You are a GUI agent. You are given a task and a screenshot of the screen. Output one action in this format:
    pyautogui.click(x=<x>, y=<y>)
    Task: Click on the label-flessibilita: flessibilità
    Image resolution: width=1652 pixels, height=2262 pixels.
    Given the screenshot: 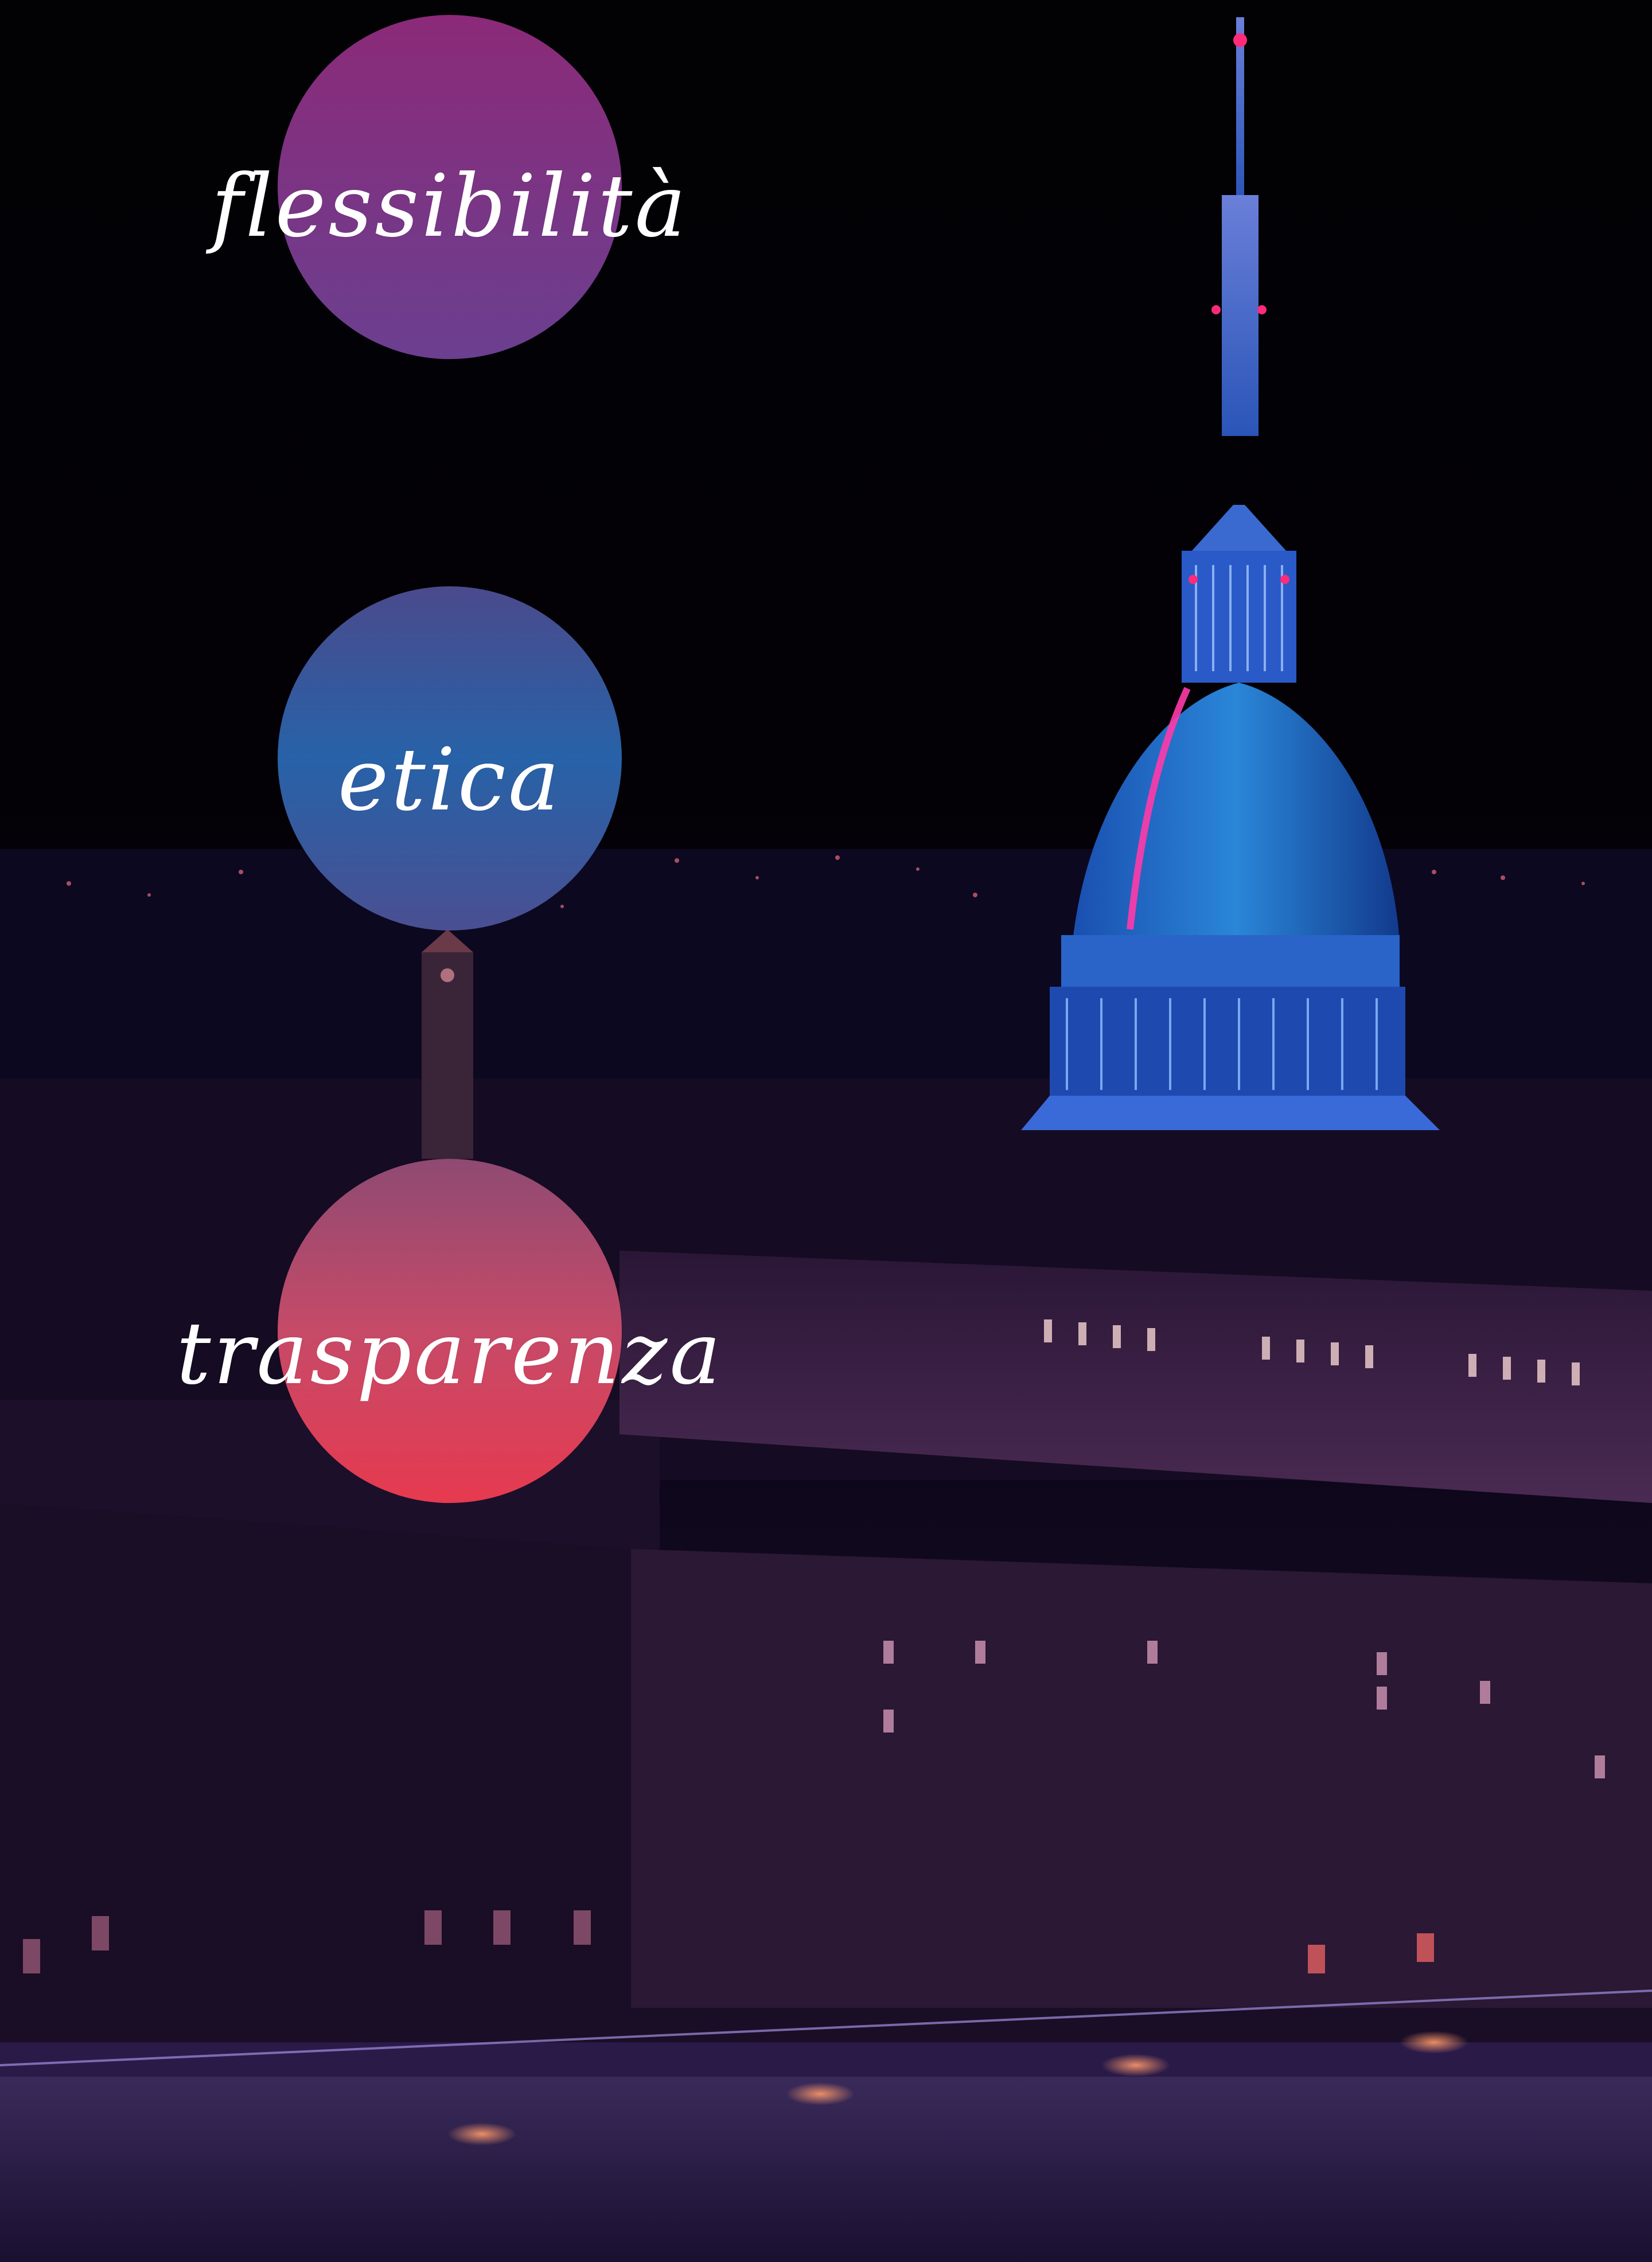 What is the action you would take?
    pyautogui.click(x=449, y=206)
    